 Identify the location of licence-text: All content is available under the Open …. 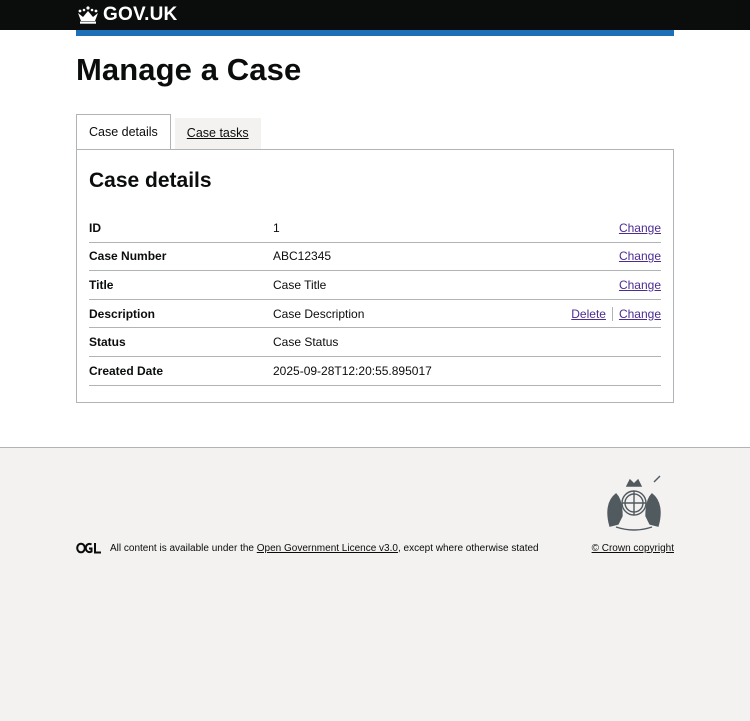
(351, 548).